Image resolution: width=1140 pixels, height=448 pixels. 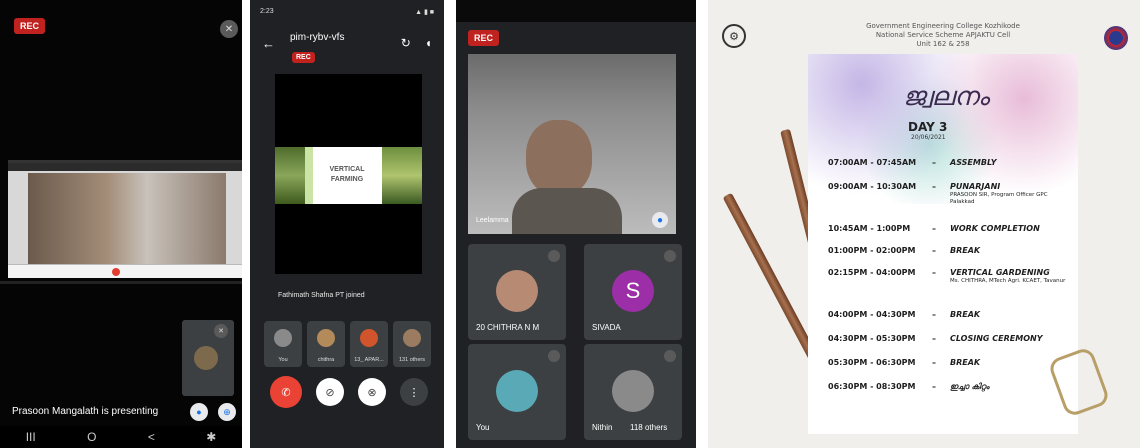 I want to click on join-notification: Fathimath Shafna PT joined, so click(x=321, y=295).